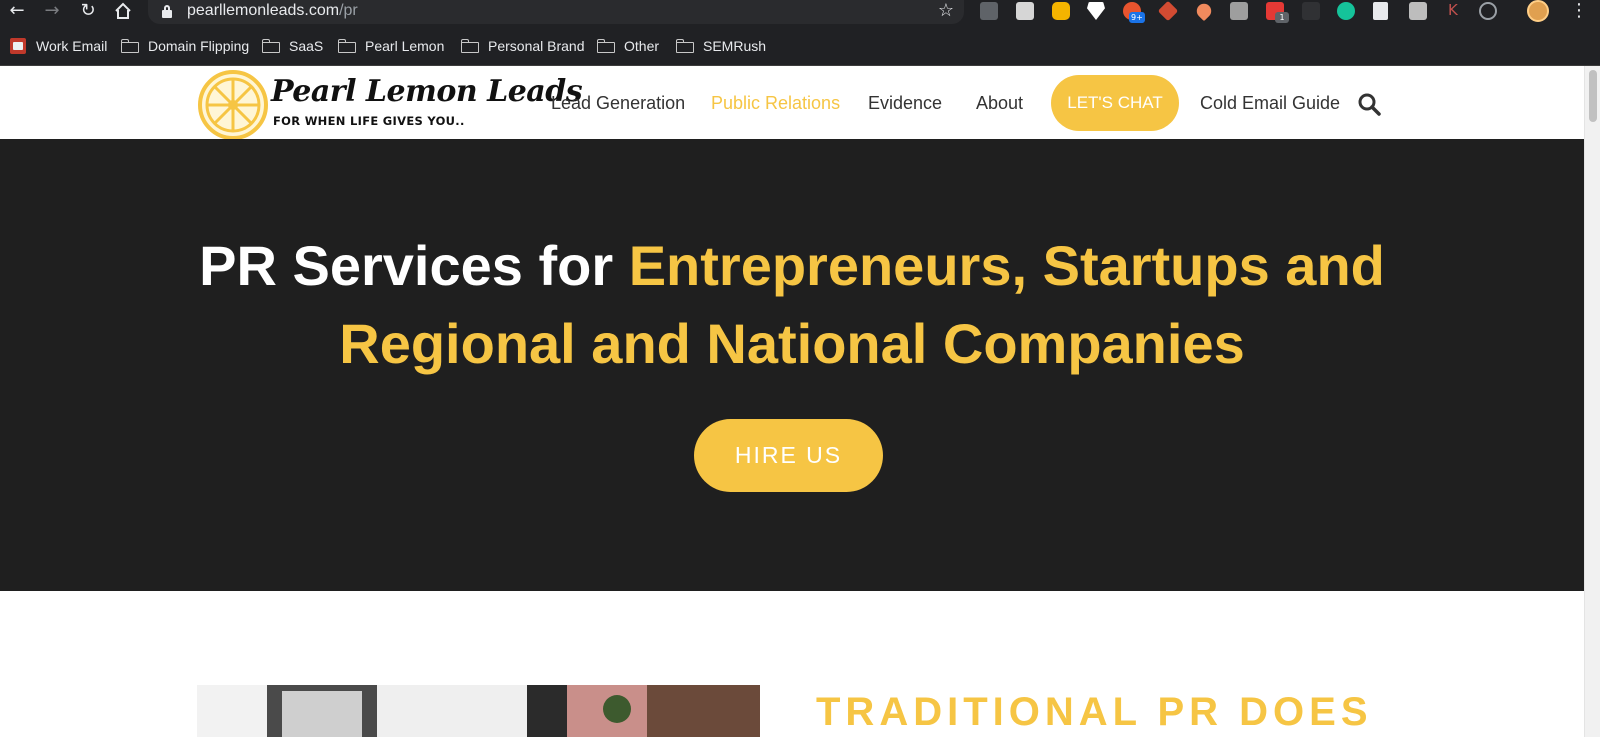 The width and height of the screenshot is (1600, 737). What do you see at coordinates (1282, 17) in the screenshot?
I see `count-badge: 1` at bounding box center [1282, 17].